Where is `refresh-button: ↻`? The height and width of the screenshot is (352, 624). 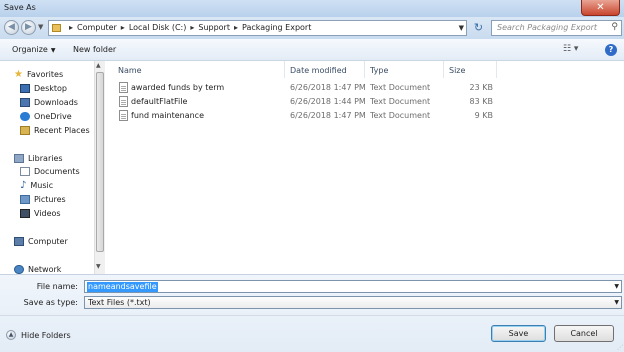
refresh-button: ↻ is located at coordinates (478, 28).